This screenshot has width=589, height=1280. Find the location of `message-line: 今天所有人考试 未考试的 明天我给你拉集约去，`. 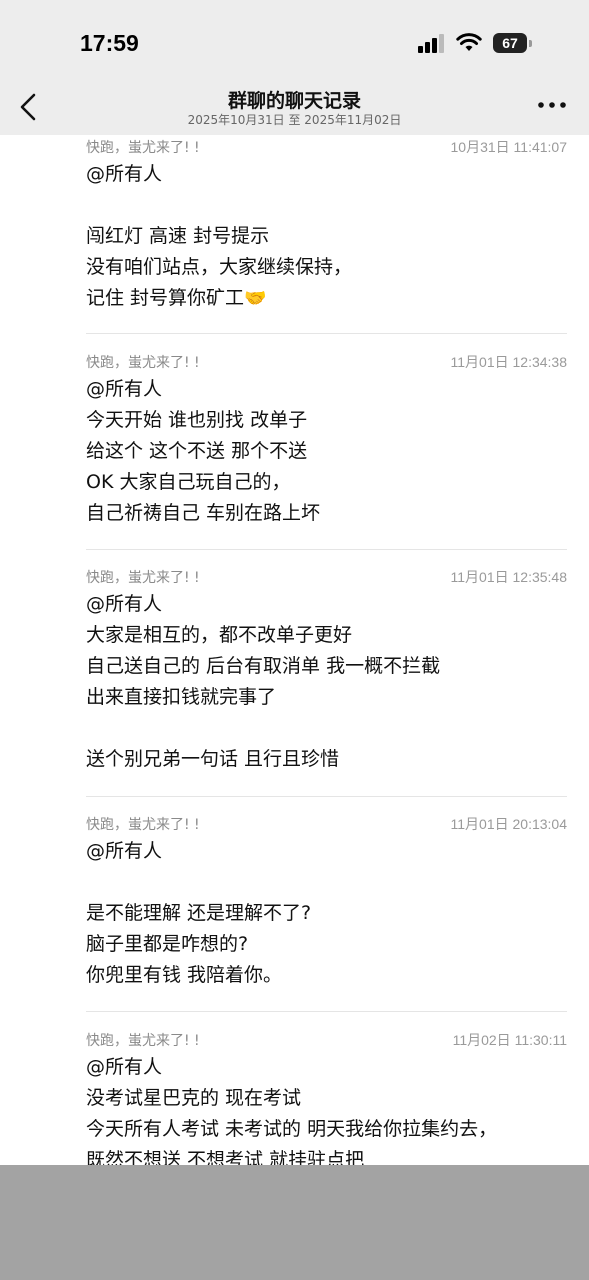

message-line: 今天所有人考试 未考试的 明天我给你拉集约去， is located at coordinates (292, 1129).